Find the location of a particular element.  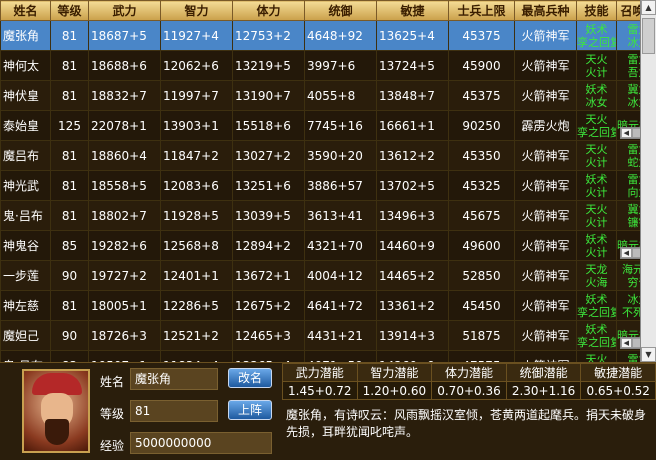

intellect-cell: 11847+2 is located at coordinates (196, 155).